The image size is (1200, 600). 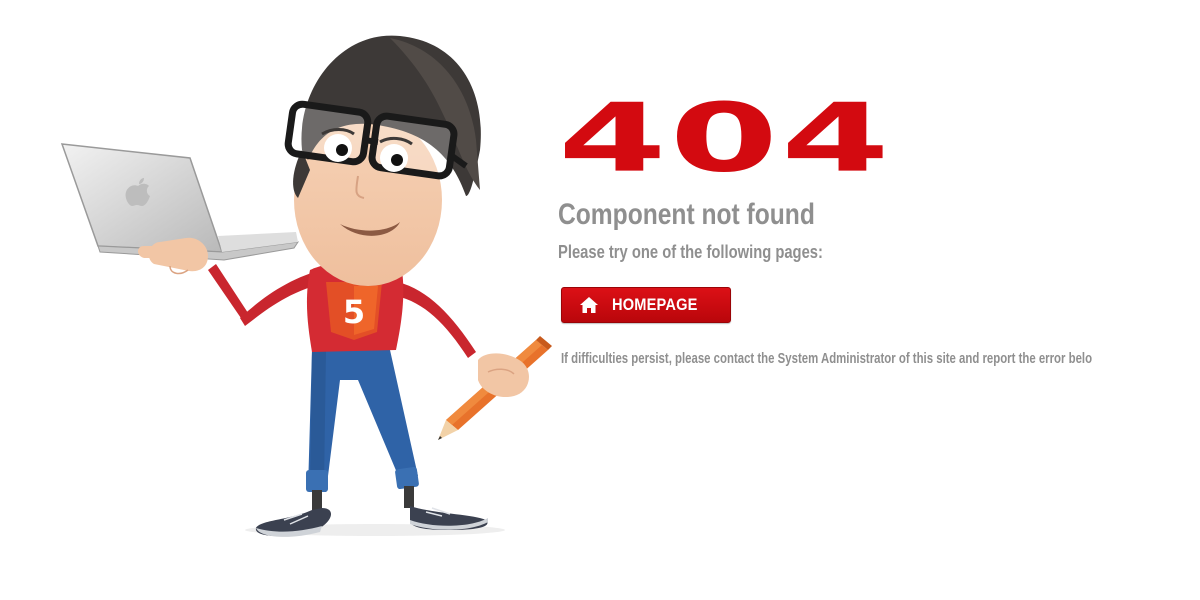 I want to click on html5-badge-number: 5, so click(x=354, y=312).